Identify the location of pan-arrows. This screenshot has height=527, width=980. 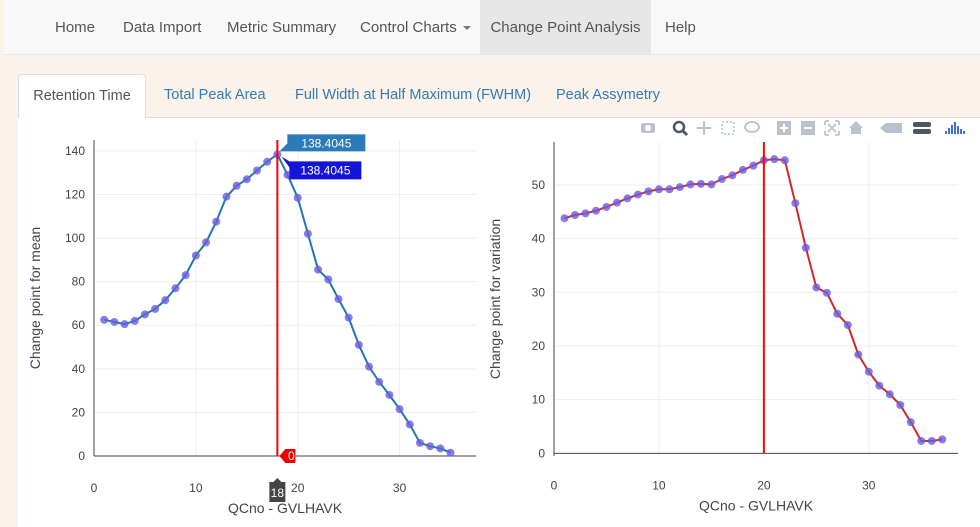
(704, 128).